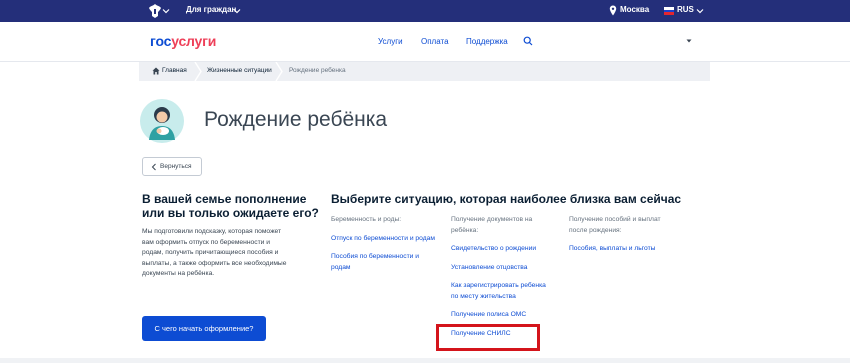  I want to click on main-header: госуслуги Услуги Оплата Поддержка, so click(425, 42).